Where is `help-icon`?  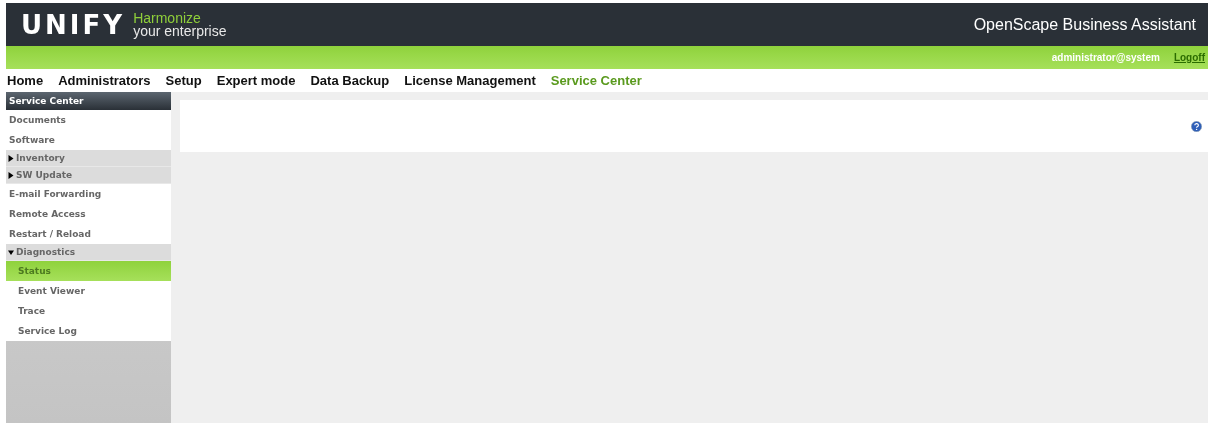 help-icon is located at coordinates (1196, 126).